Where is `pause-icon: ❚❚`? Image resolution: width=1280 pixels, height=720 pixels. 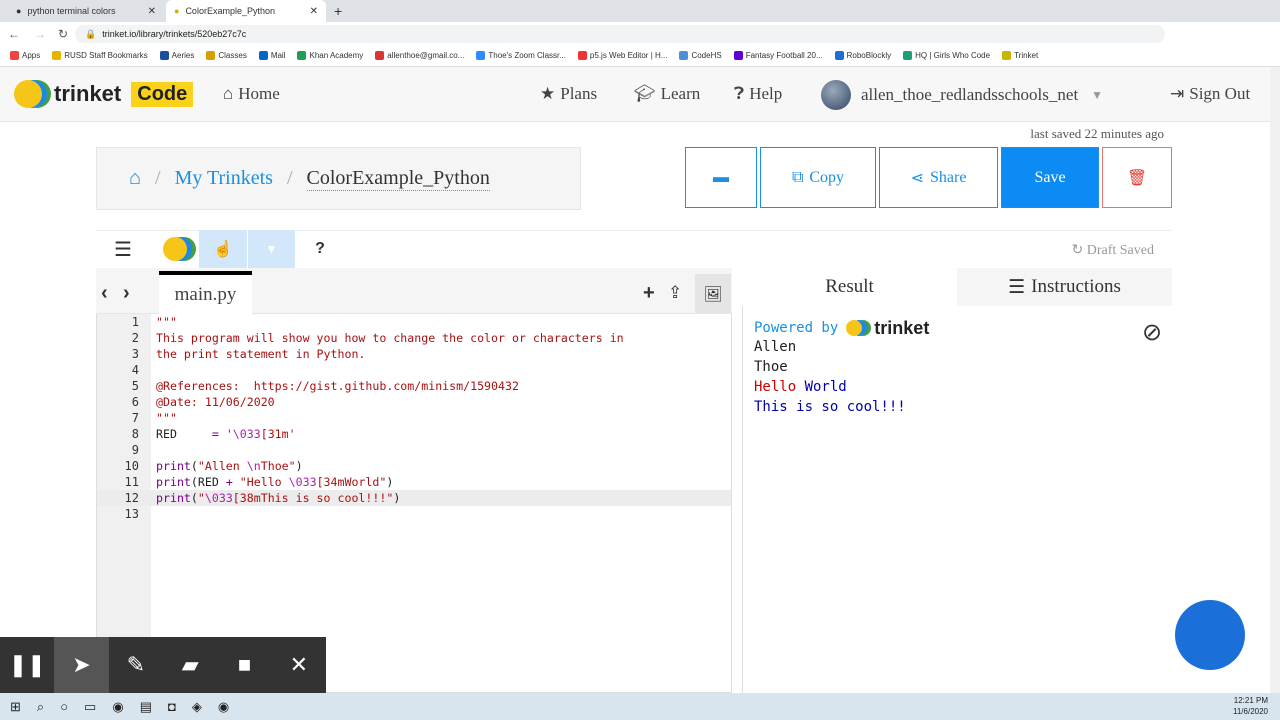 pause-icon: ❚❚ is located at coordinates (27, 665).